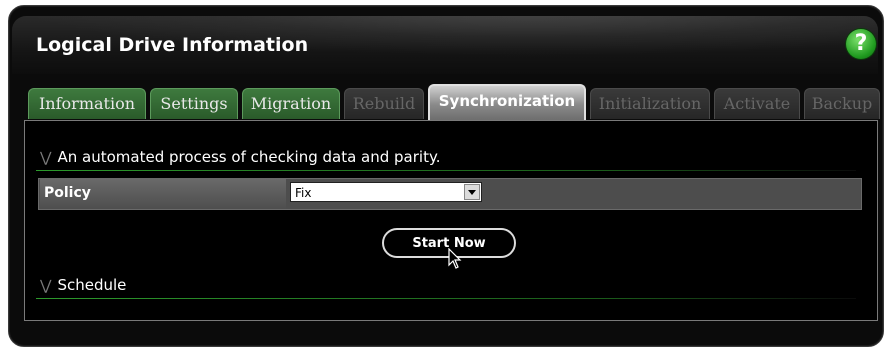 This screenshot has height=351, width=890. What do you see at coordinates (172, 45) in the screenshot?
I see `window-title: Logical Drive Information` at bounding box center [172, 45].